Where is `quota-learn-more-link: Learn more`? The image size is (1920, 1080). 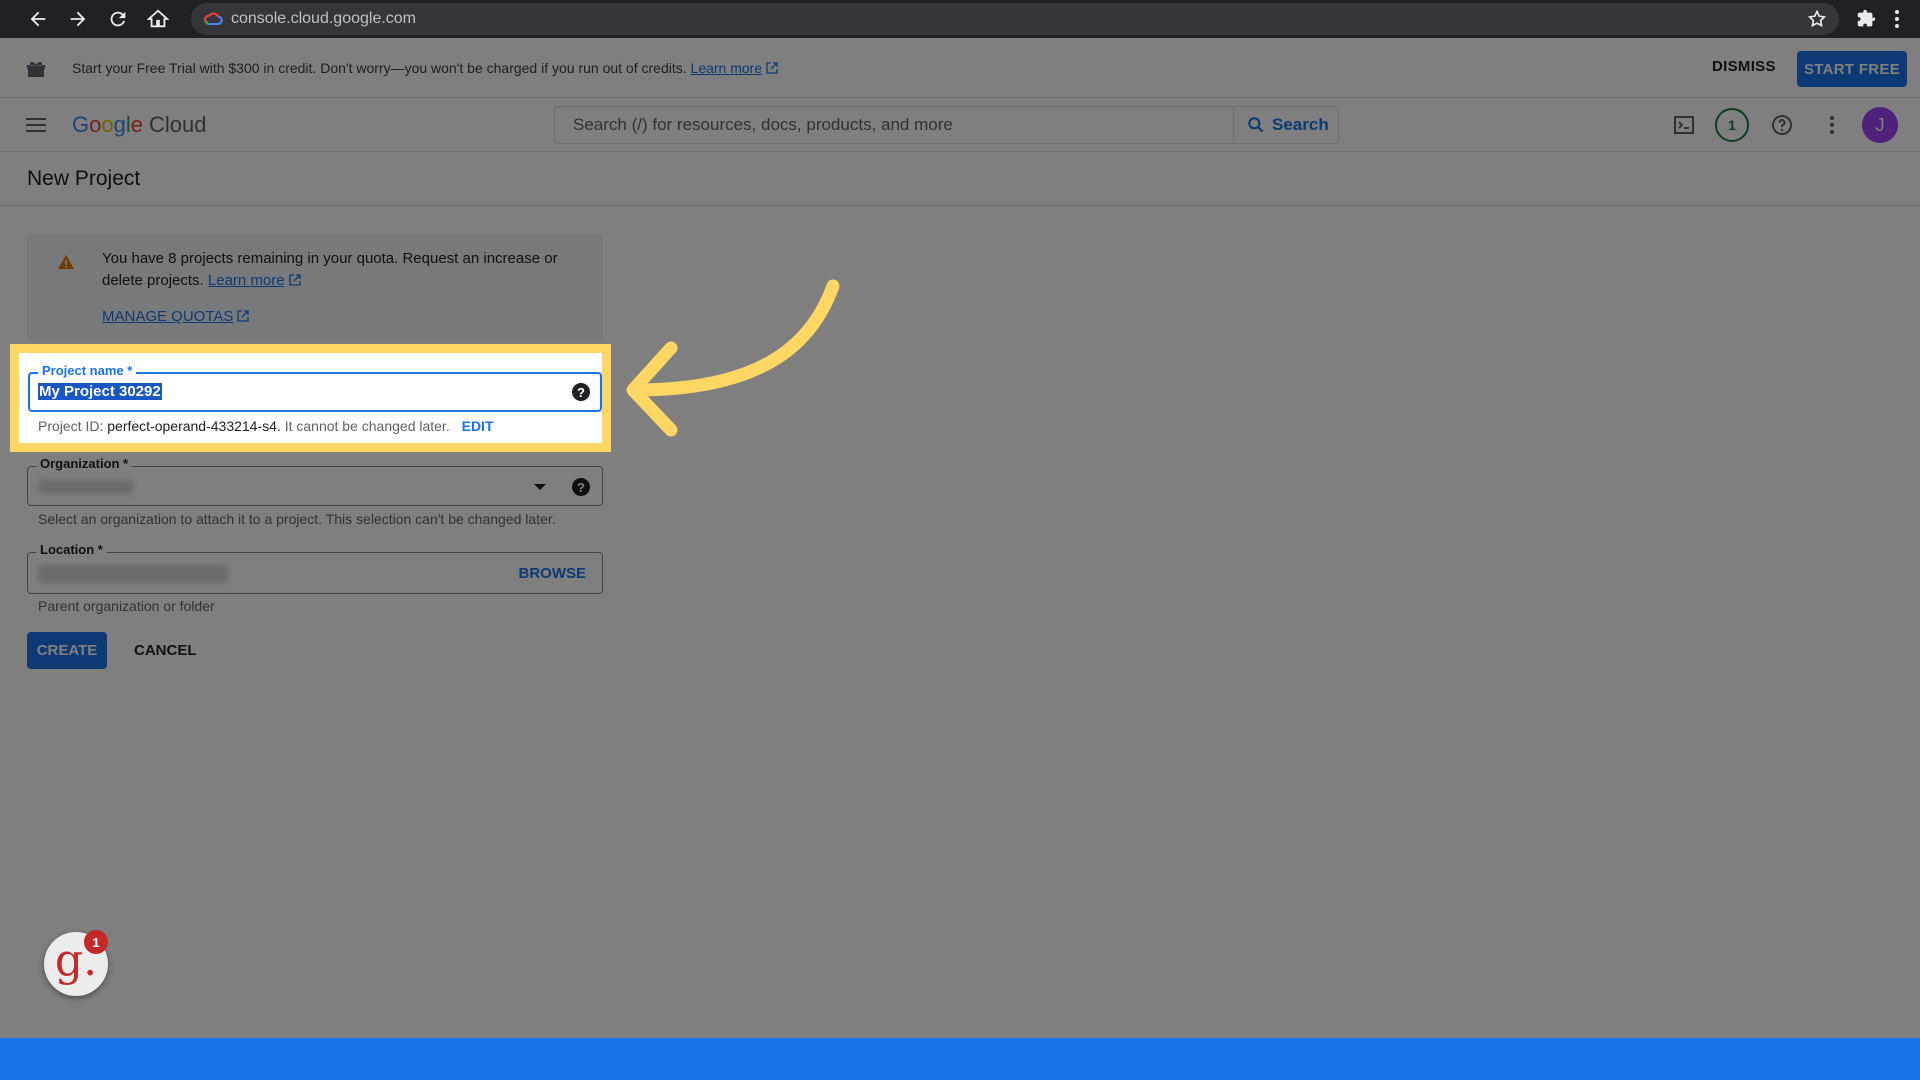 quota-learn-more-link: Learn more is located at coordinates (254, 280).